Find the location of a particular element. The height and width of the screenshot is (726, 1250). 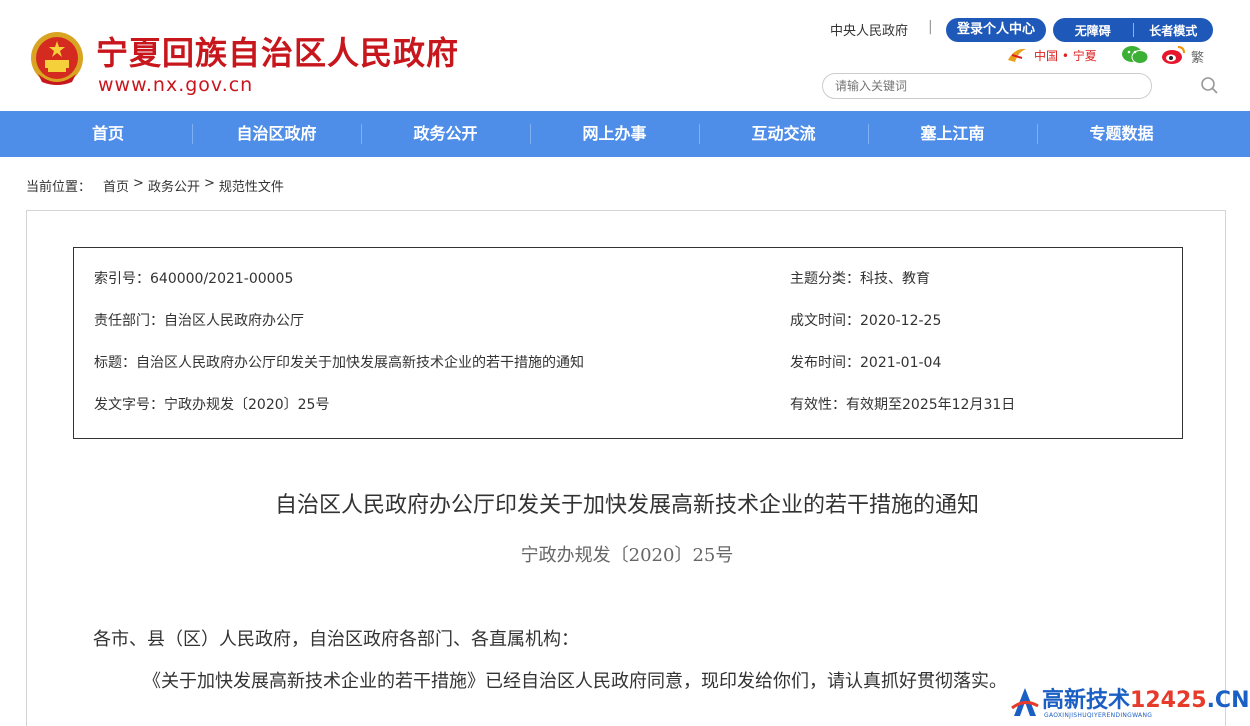

nav-interaction: 互动交流 is located at coordinates (783, 134).